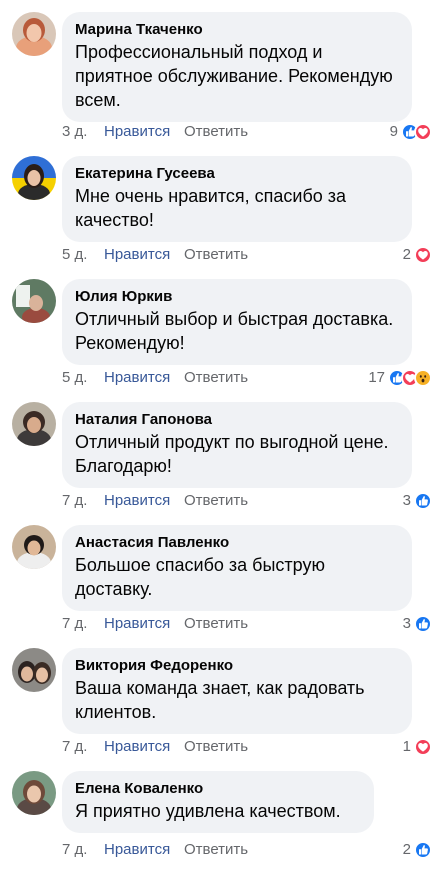 This screenshot has height=873, width=440. Describe the element at coordinates (220, 688) in the screenshot. I see `comment-text-line: Ваша команда знает, как радовать` at that location.